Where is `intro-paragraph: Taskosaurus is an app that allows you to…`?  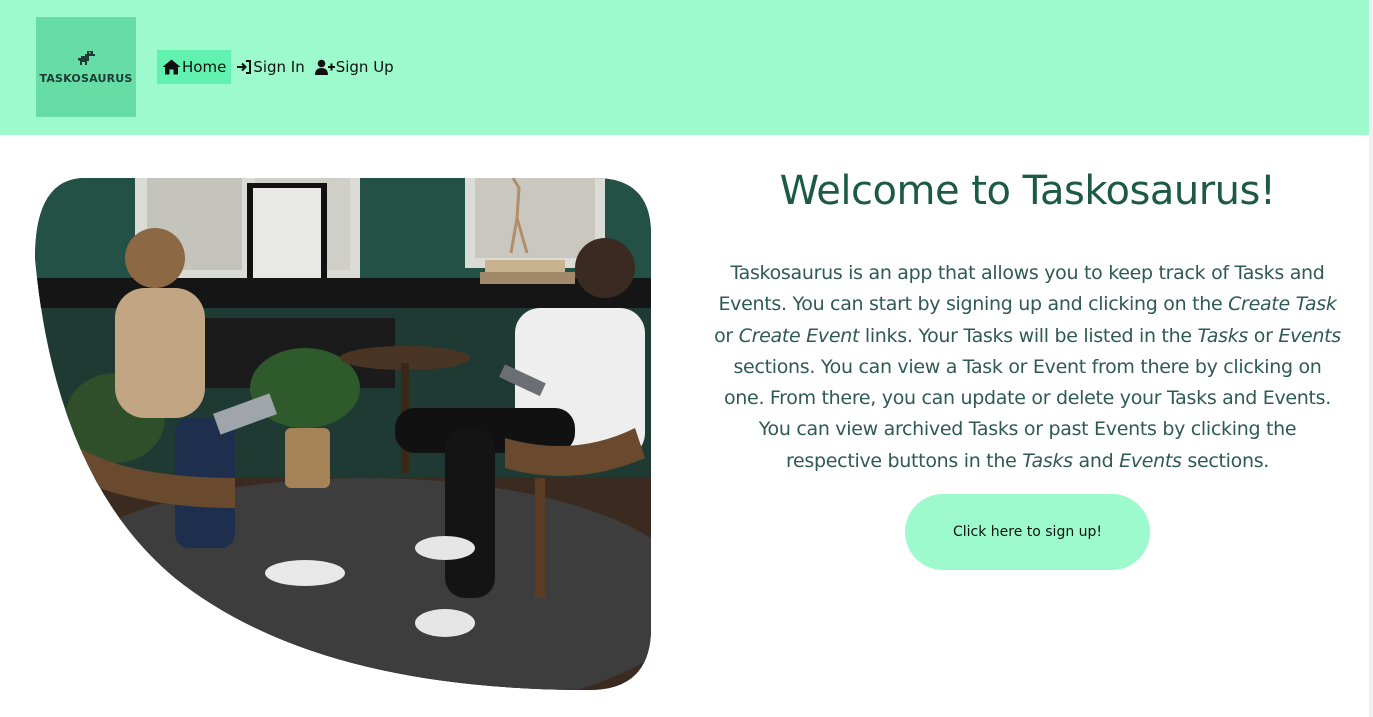 intro-paragraph: Taskosaurus is an app that allows you to… is located at coordinates (1028, 367).